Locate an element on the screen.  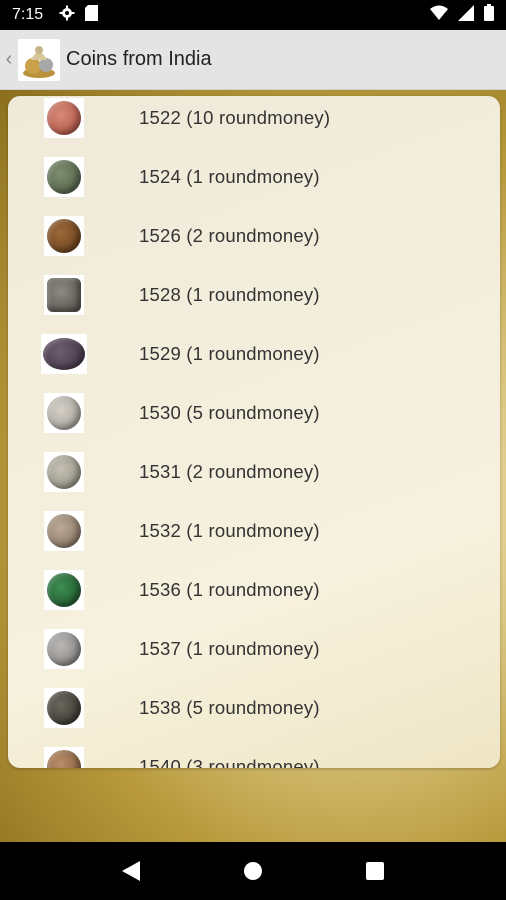
list-item: 1522 (10 roundmoney) is located at coordinates (254, 121).